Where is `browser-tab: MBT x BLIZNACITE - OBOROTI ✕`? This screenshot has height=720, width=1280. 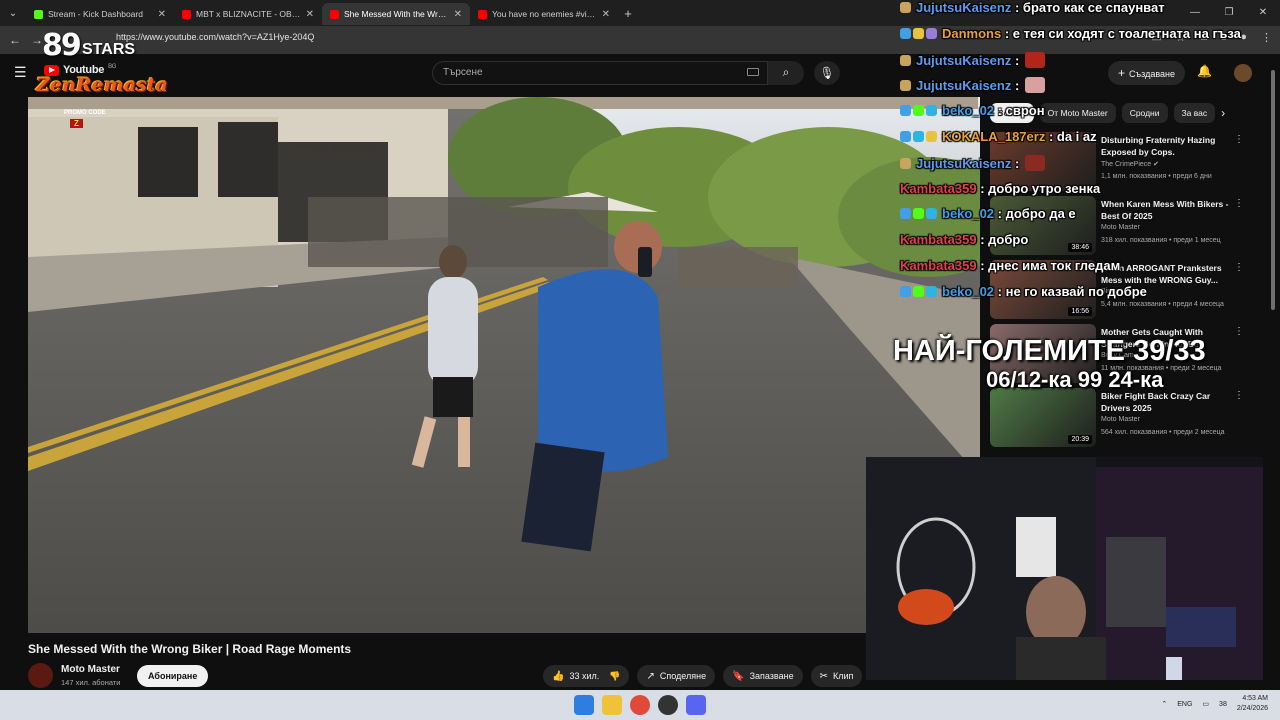
browser-tab: MBT x BLIZNACITE - OBOROTI ✕ is located at coordinates (248, 14).